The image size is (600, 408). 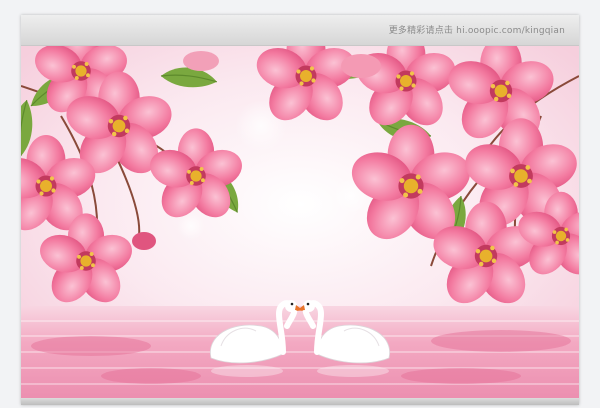 I want to click on top-bar: 更多精彩请点击 hi.ooopic.com/kingqian, so click(x=300, y=30).